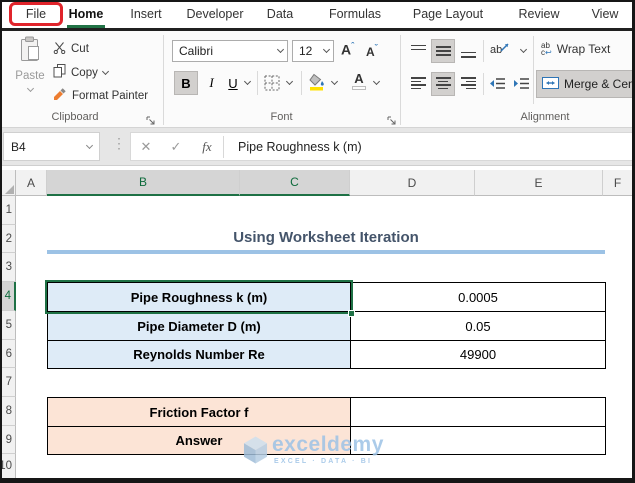 This screenshot has width=635, height=483. I want to click on font-name-chevron, so click(280, 49).